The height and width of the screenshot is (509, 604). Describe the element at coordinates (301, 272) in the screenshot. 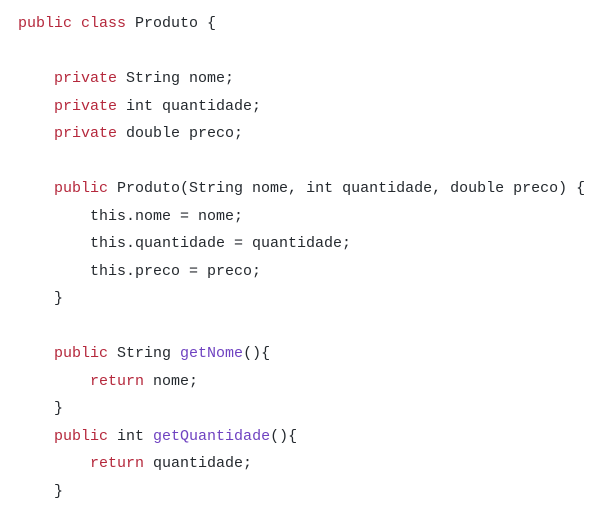

I see `code-line: this.preco = preco;` at that location.